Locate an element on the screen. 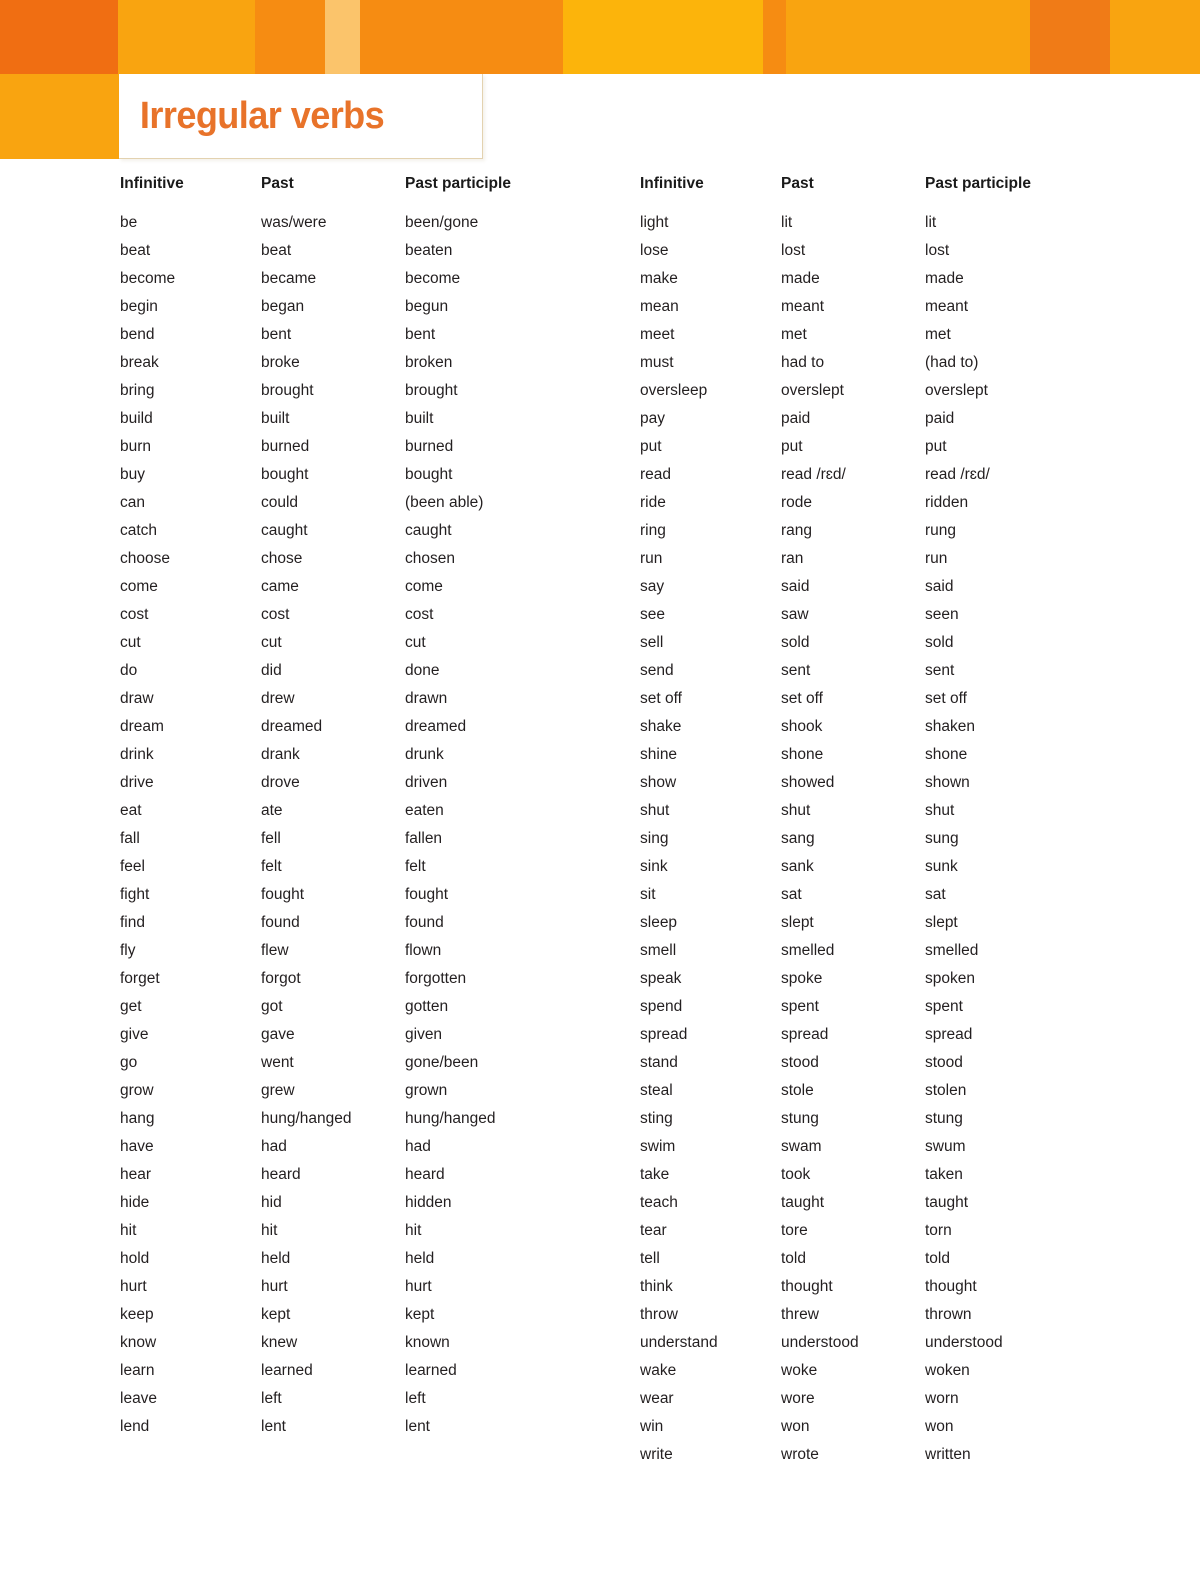 This screenshot has height=1582, width=1200. table-row: learn learned learned is located at coordinates (347, 1371).